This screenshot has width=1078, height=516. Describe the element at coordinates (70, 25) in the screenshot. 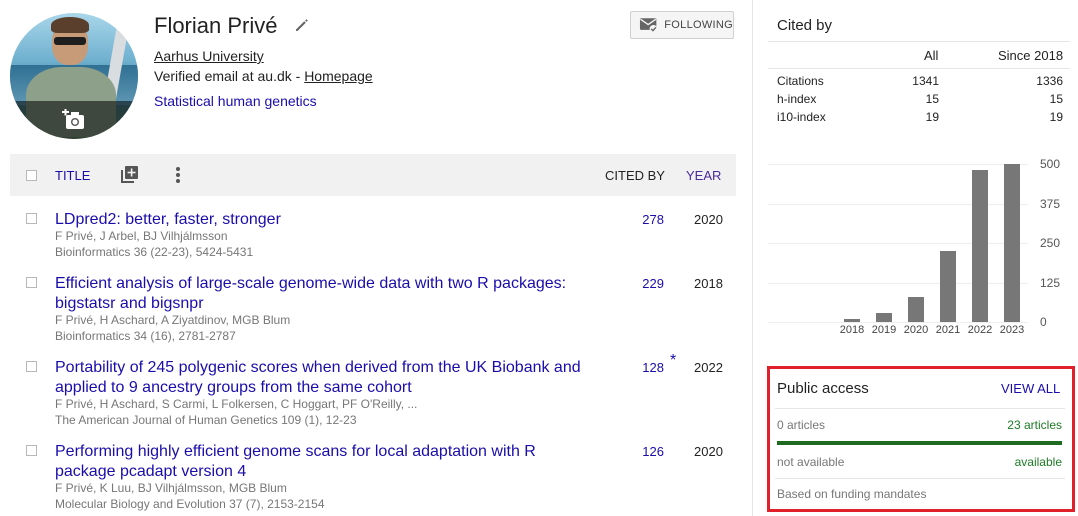

I see `photo-hair` at that location.